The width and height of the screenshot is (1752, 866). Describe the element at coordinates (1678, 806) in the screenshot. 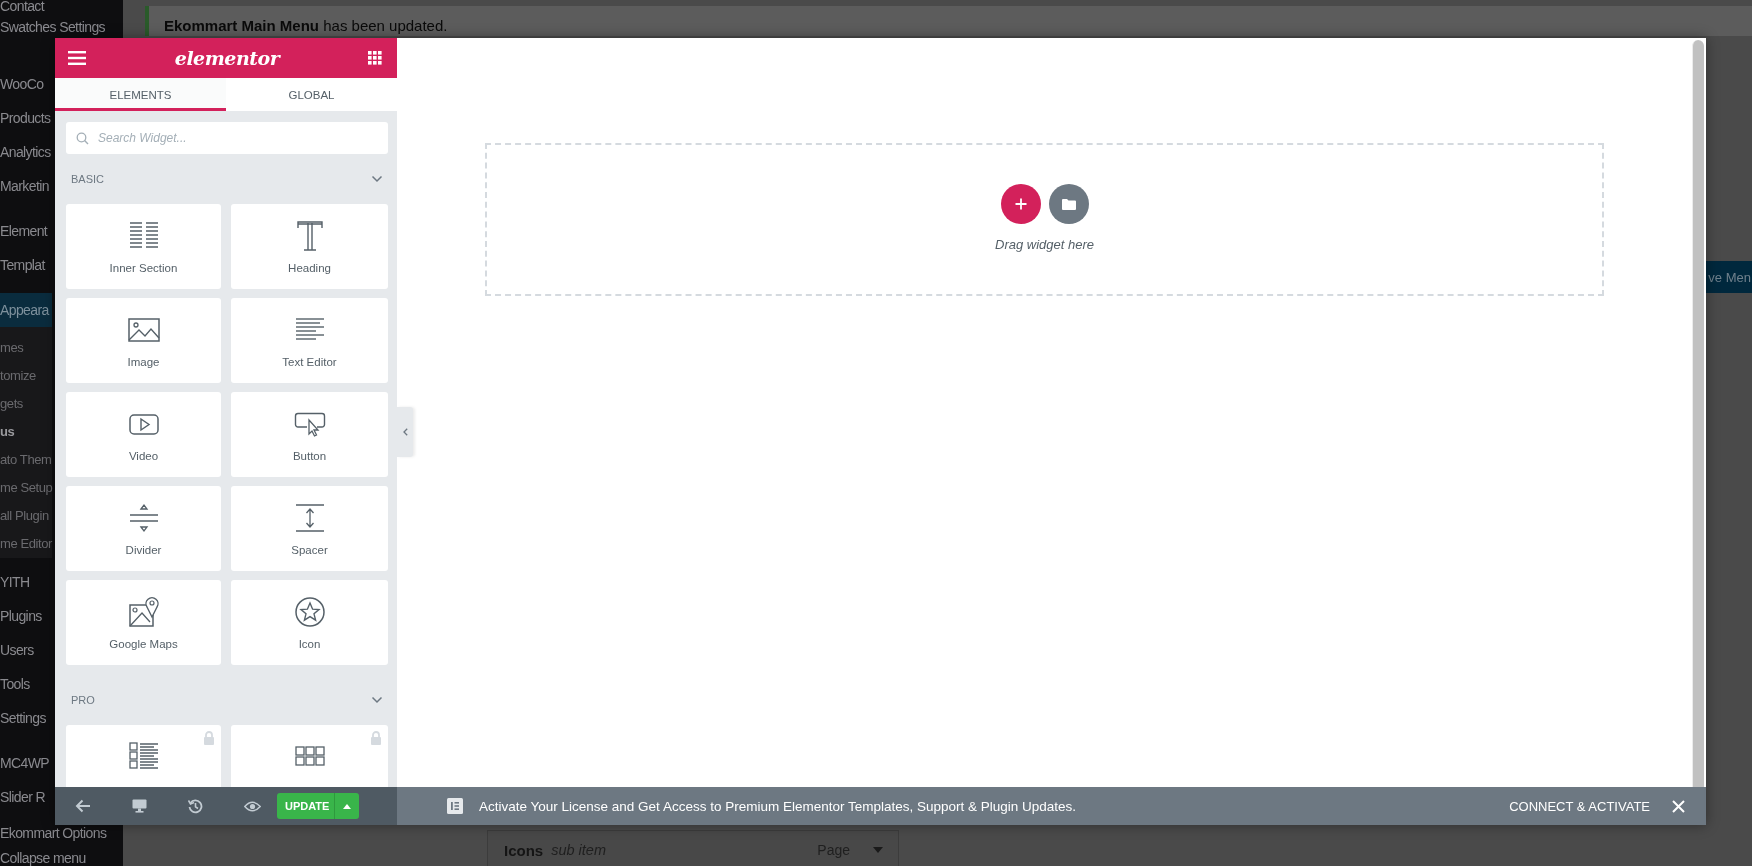

I see `close-icon` at that location.